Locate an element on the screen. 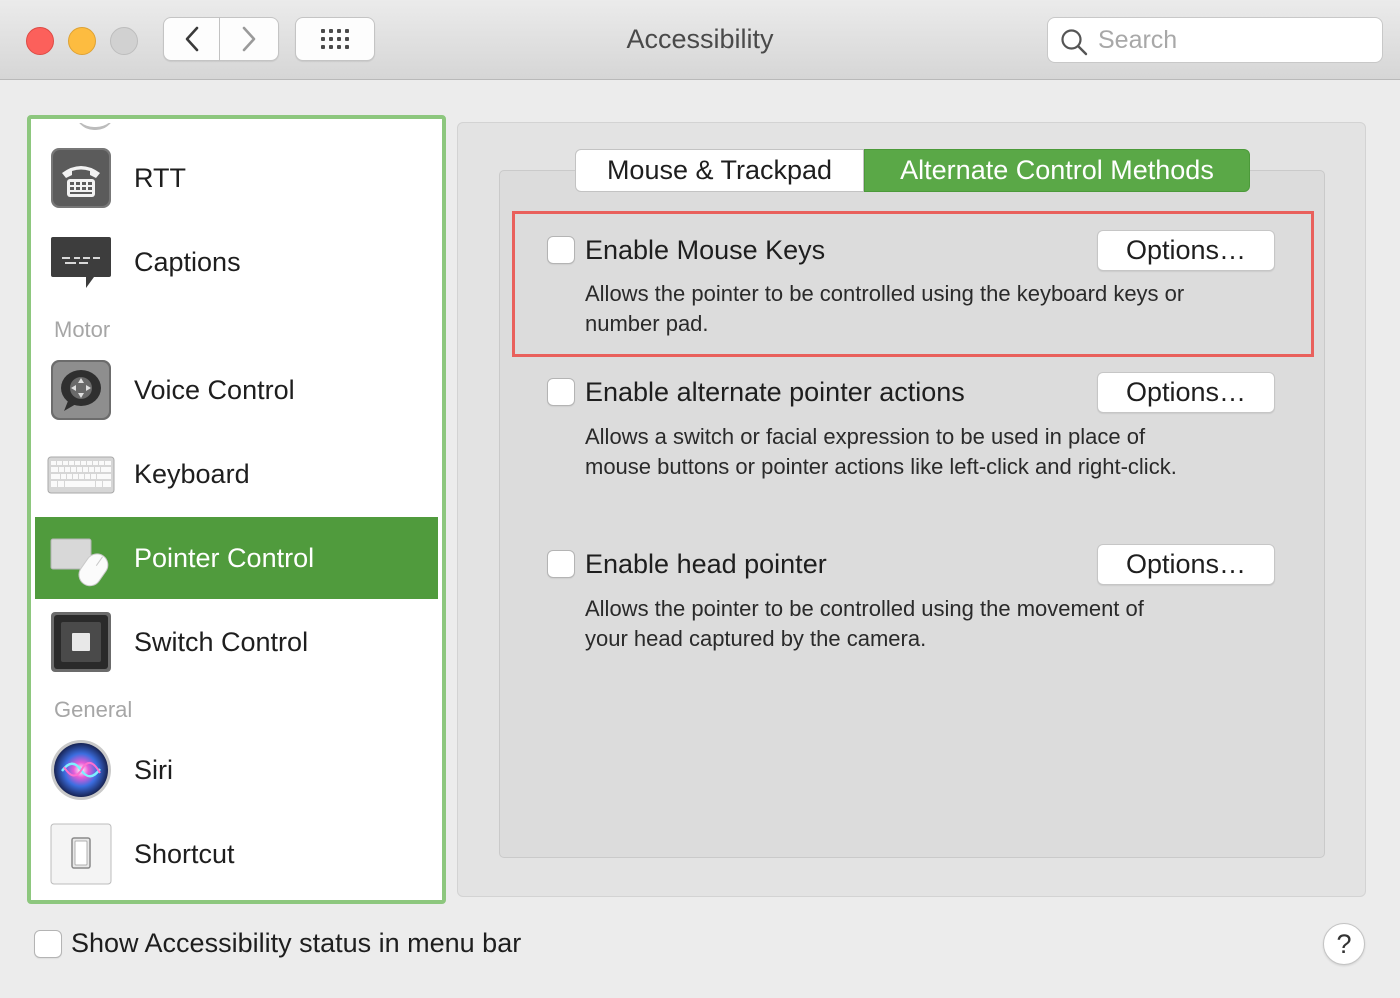  search-field is located at coordinates (1215, 40).